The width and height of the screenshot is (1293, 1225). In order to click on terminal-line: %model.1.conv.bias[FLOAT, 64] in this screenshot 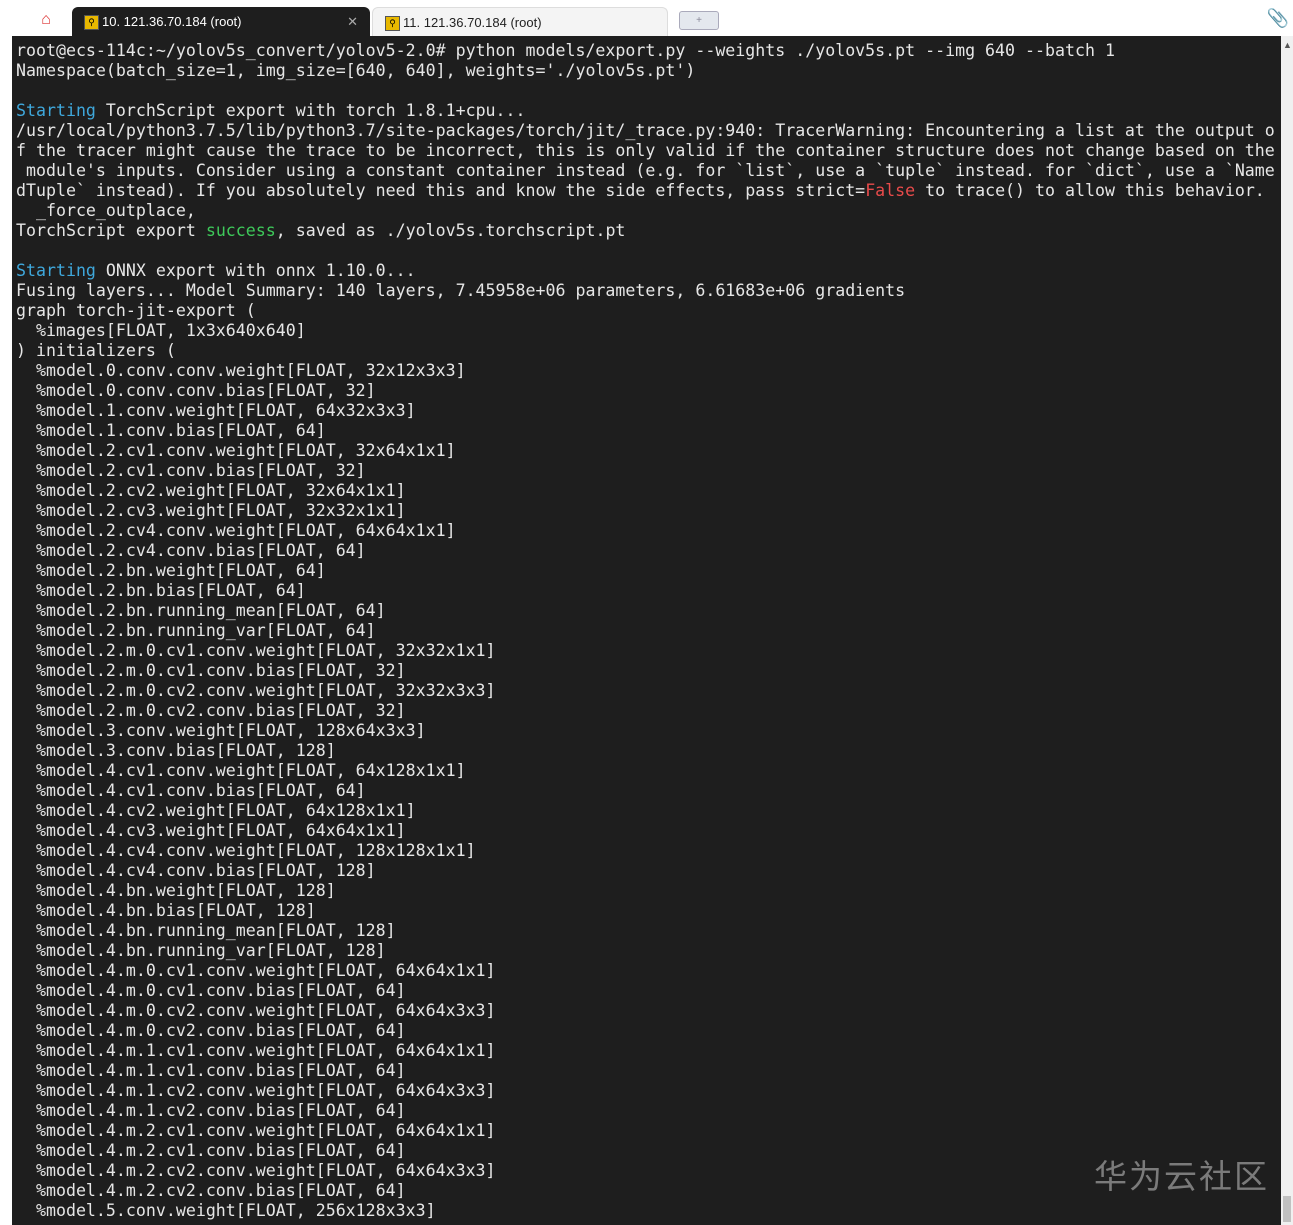, I will do `click(645, 431)`.